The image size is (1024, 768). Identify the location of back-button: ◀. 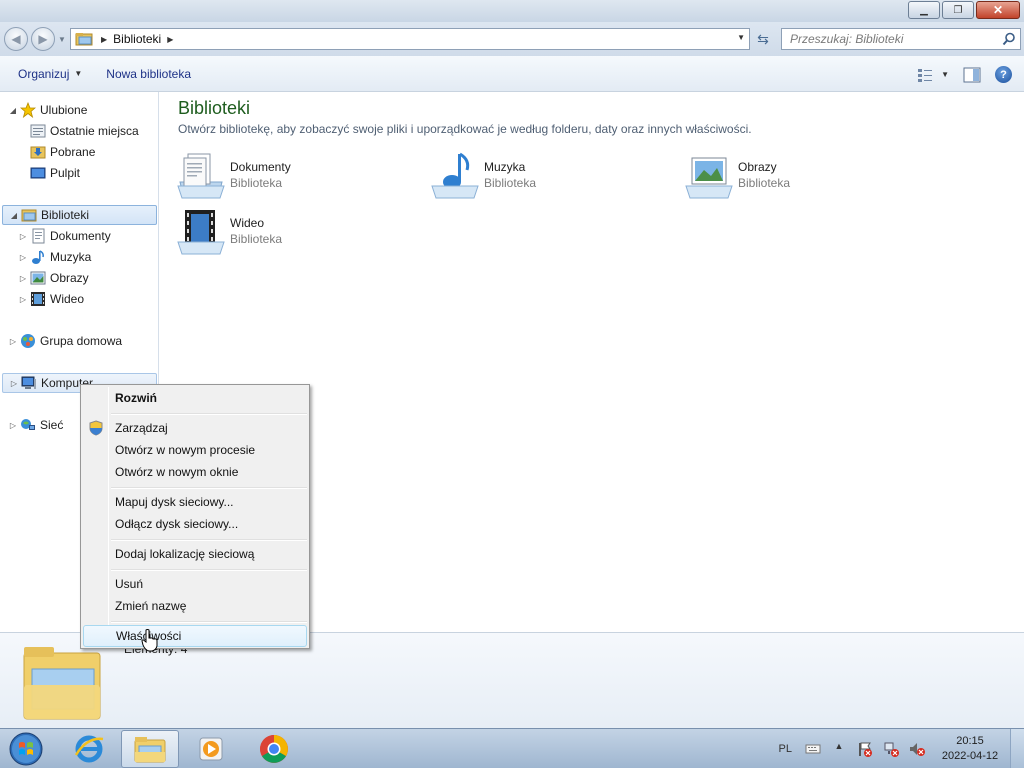
(16, 39).